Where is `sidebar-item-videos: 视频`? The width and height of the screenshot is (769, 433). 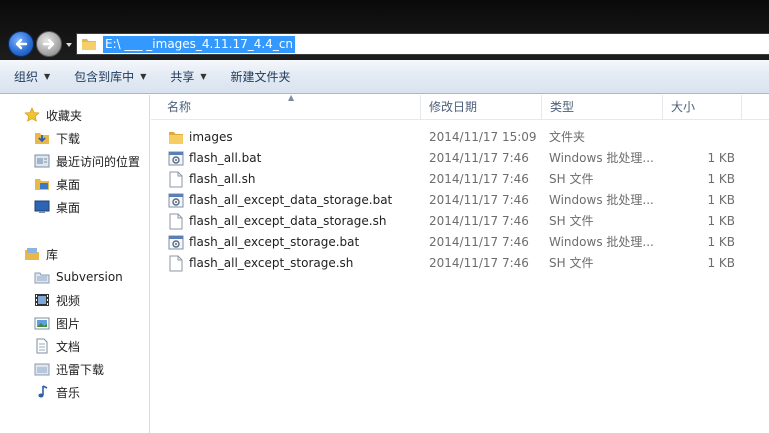
sidebar-item-videos: 视频 is located at coordinates (57, 300).